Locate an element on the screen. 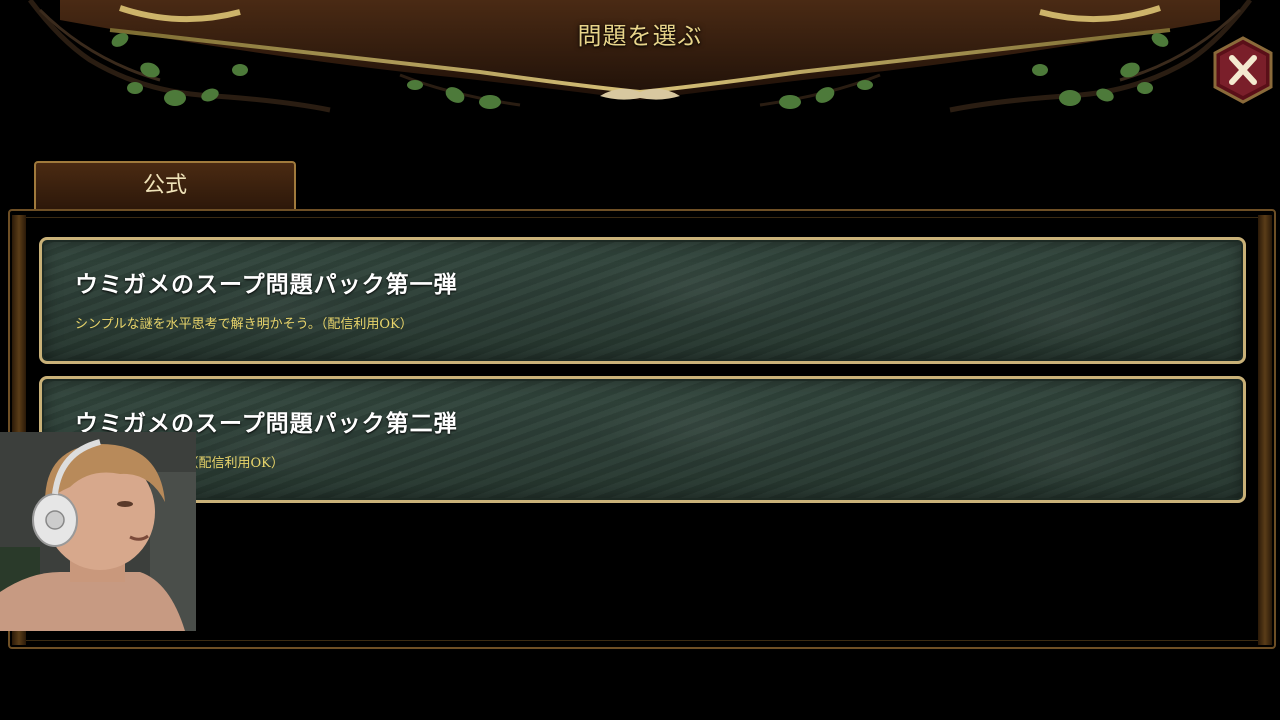 This screenshot has width=1280, height=720. webcam-overlay is located at coordinates (98, 531).